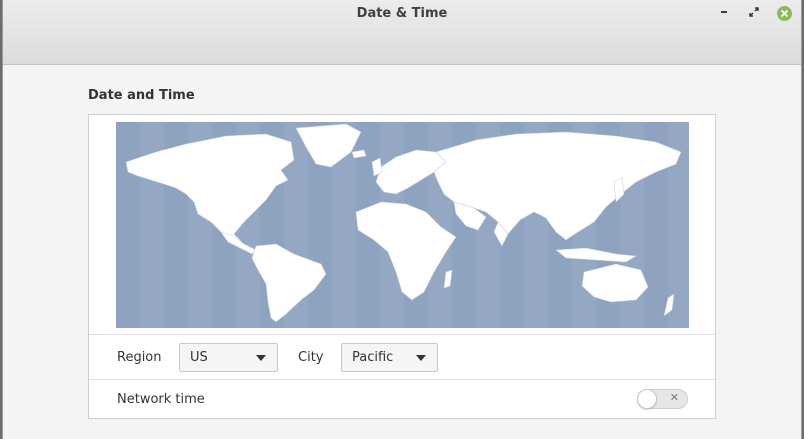 Image resolution: width=804 pixels, height=439 pixels. I want to click on region-combobox: US, so click(228, 357).